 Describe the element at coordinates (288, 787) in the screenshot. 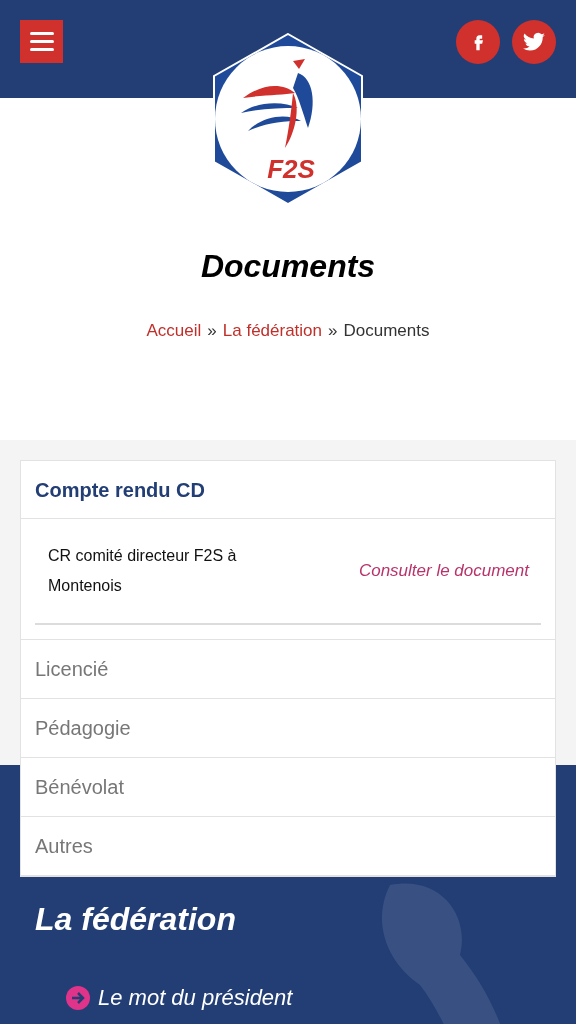

I see `accordion-header: Bénévolat` at that location.